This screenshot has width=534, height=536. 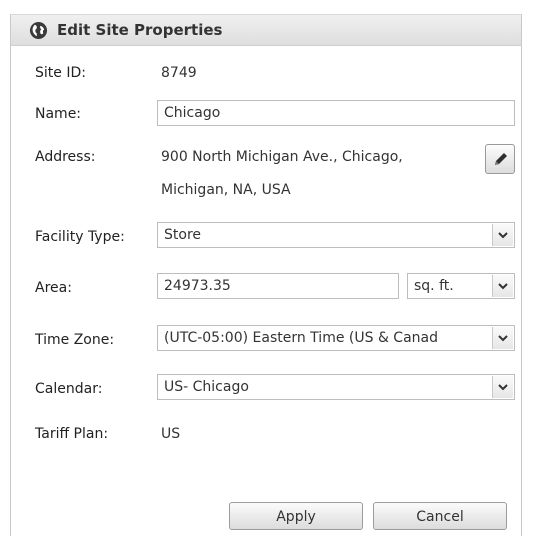 What do you see at coordinates (60, 73) in the screenshot?
I see `site-id-label: Site ID:` at bounding box center [60, 73].